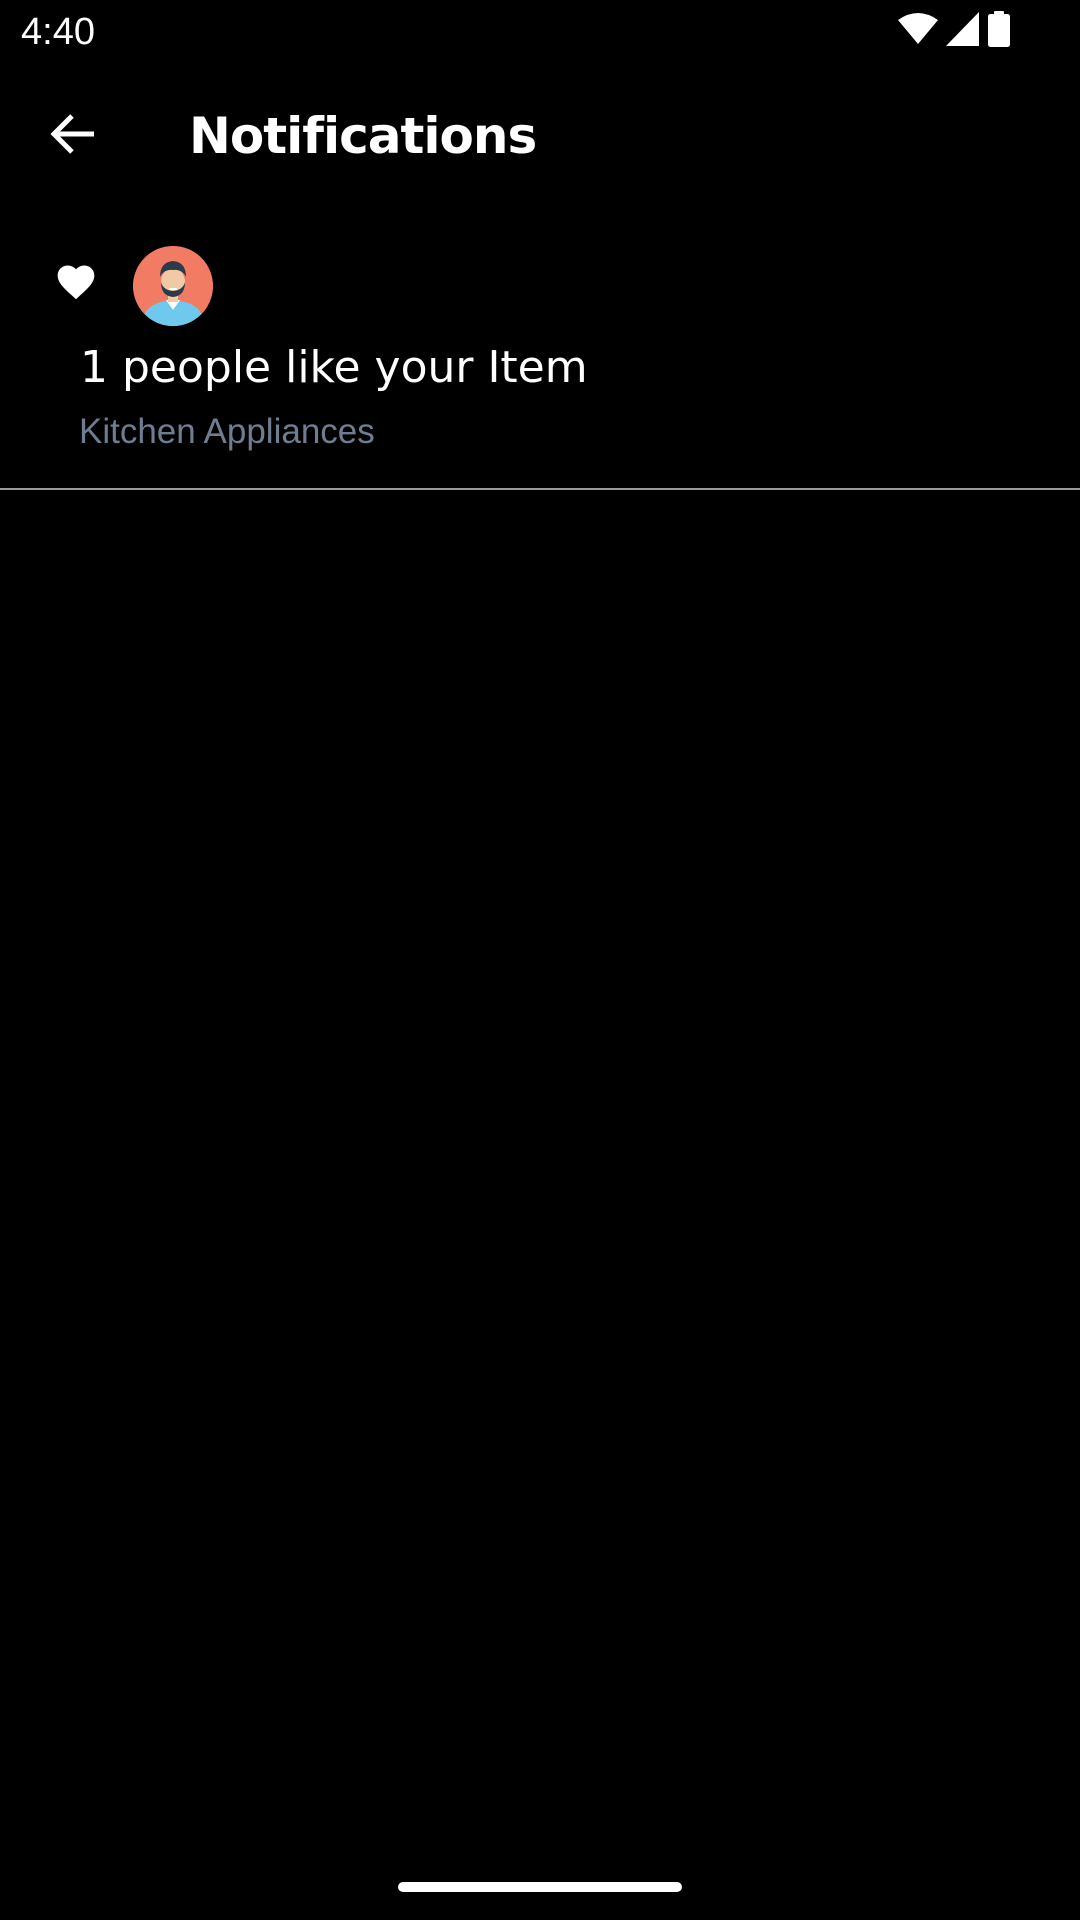 The width and height of the screenshot is (1080, 1920). Describe the element at coordinates (227, 431) in the screenshot. I see `notification-subtitle: Kitchen Appliances` at that location.